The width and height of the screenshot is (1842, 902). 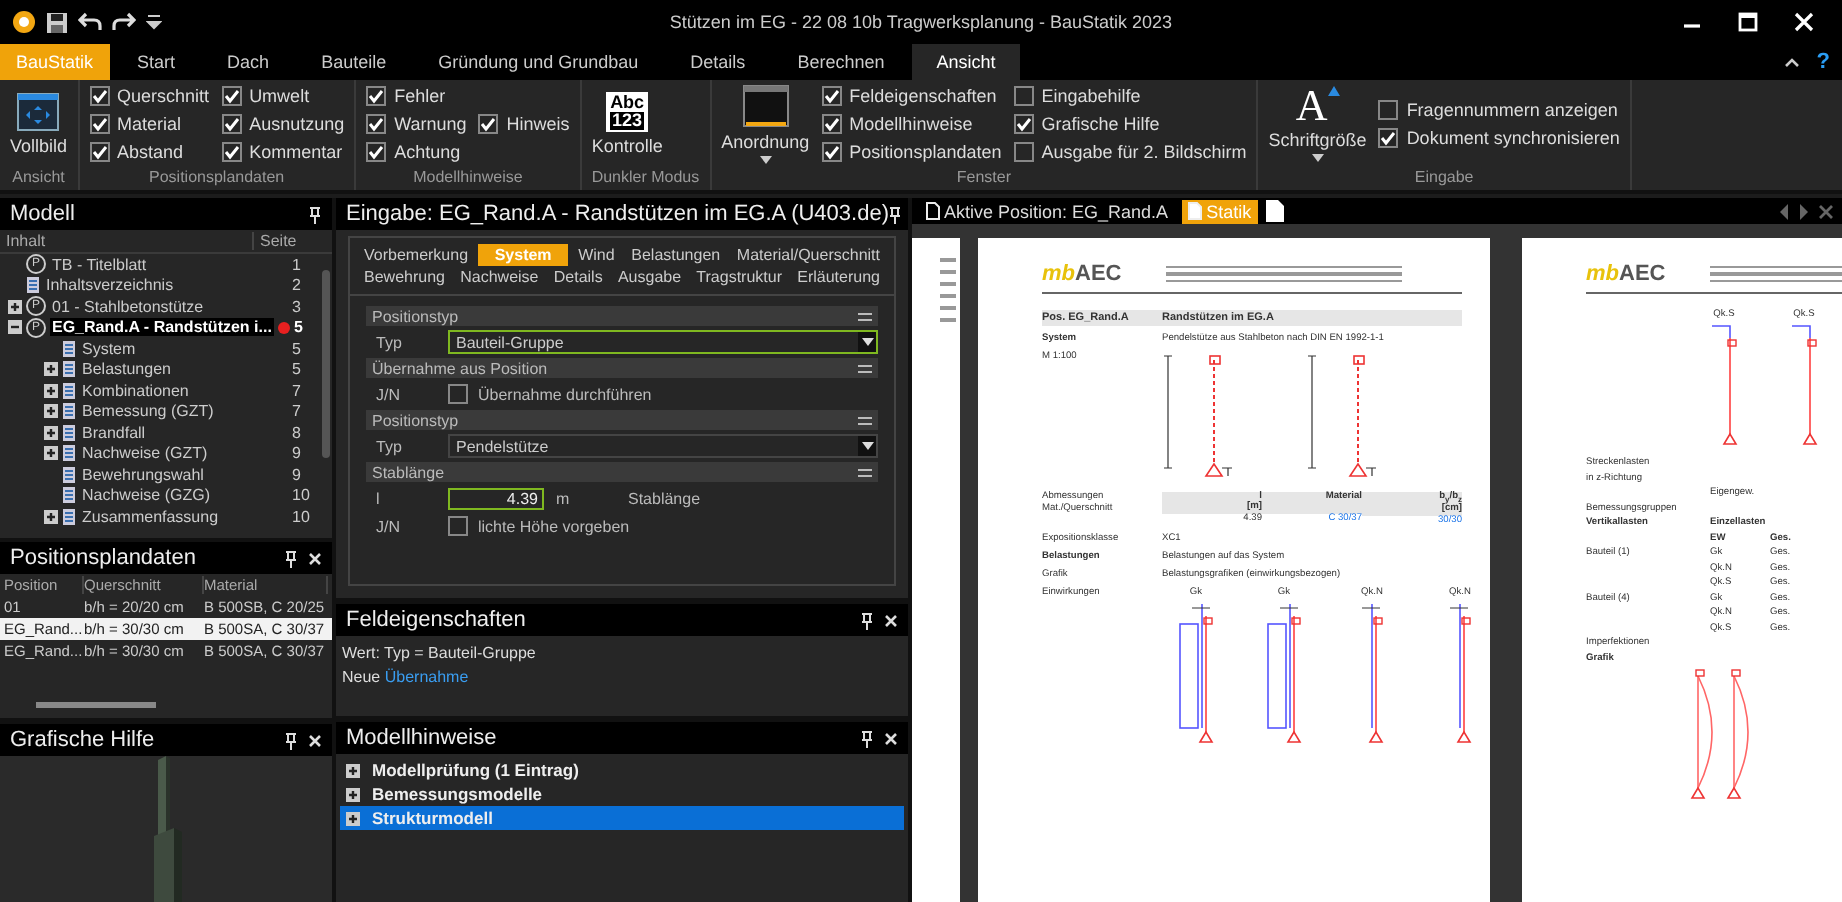 What do you see at coordinates (1047, 211) in the screenshot?
I see `tab: Aktive Position: EG_Rand.A` at bounding box center [1047, 211].